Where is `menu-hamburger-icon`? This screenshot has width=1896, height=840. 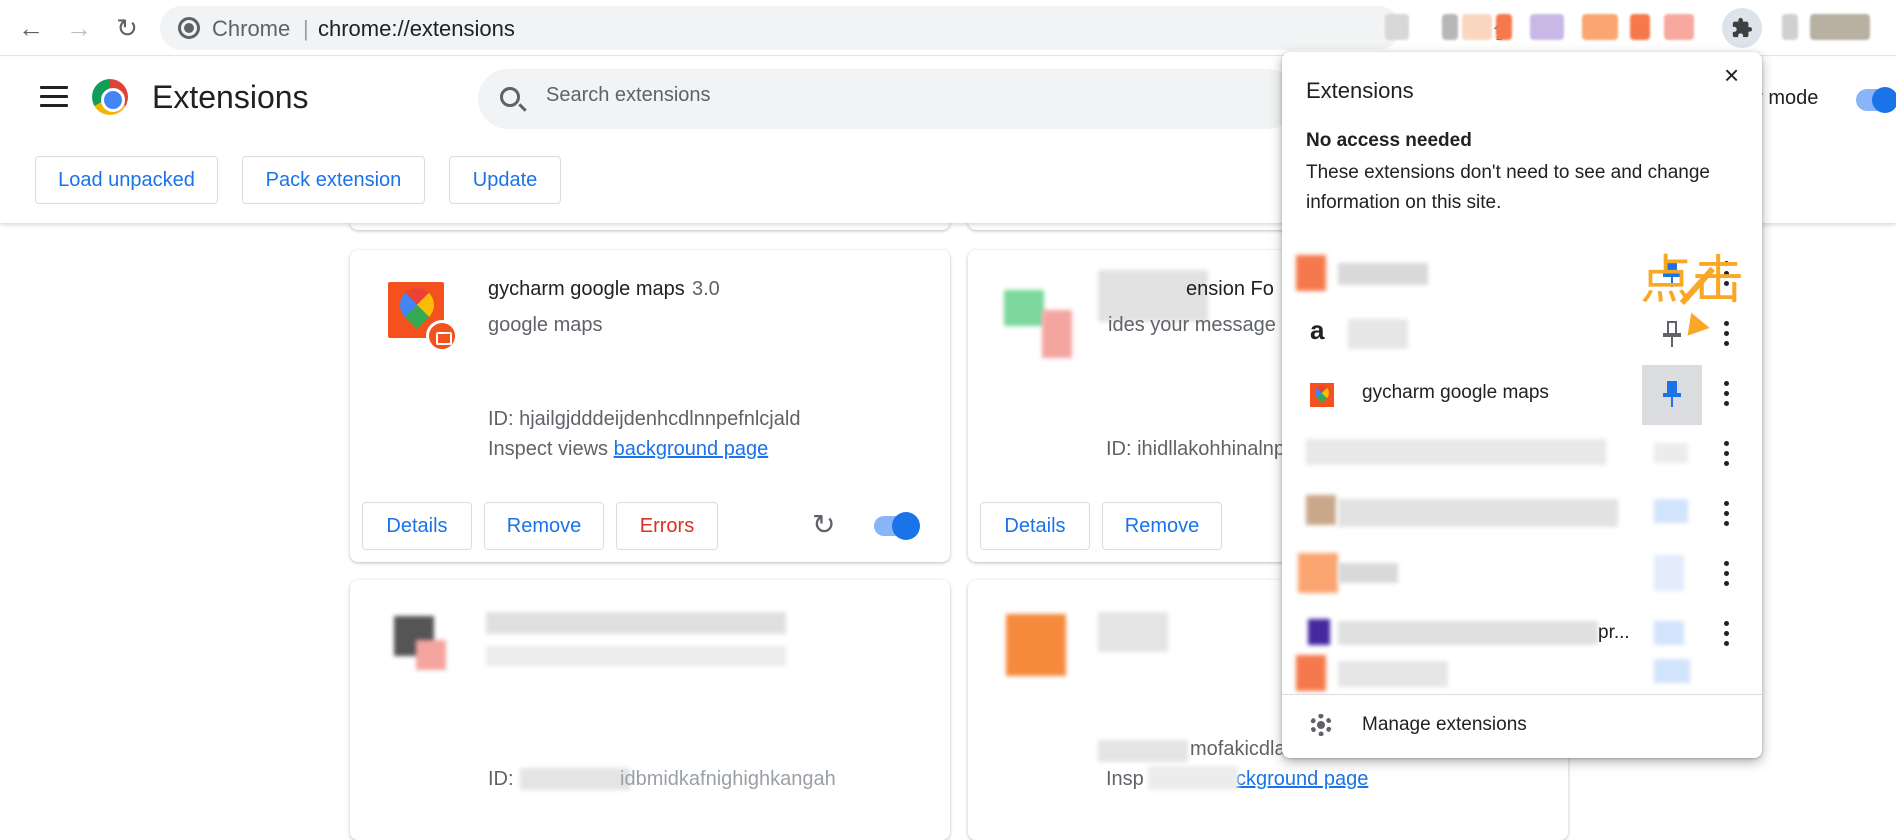
menu-hamburger-icon is located at coordinates (54, 96).